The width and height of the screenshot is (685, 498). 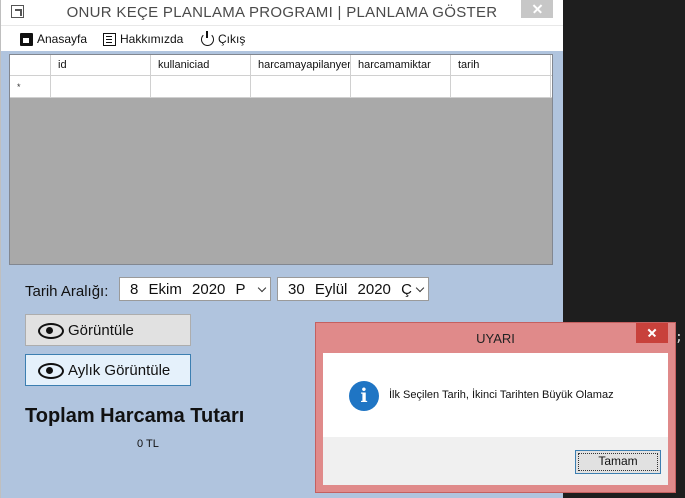 What do you see at coordinates (501, 65) in the screenshot?
I see `column-header-tarih: tarih` at bounding box center [501, 65].